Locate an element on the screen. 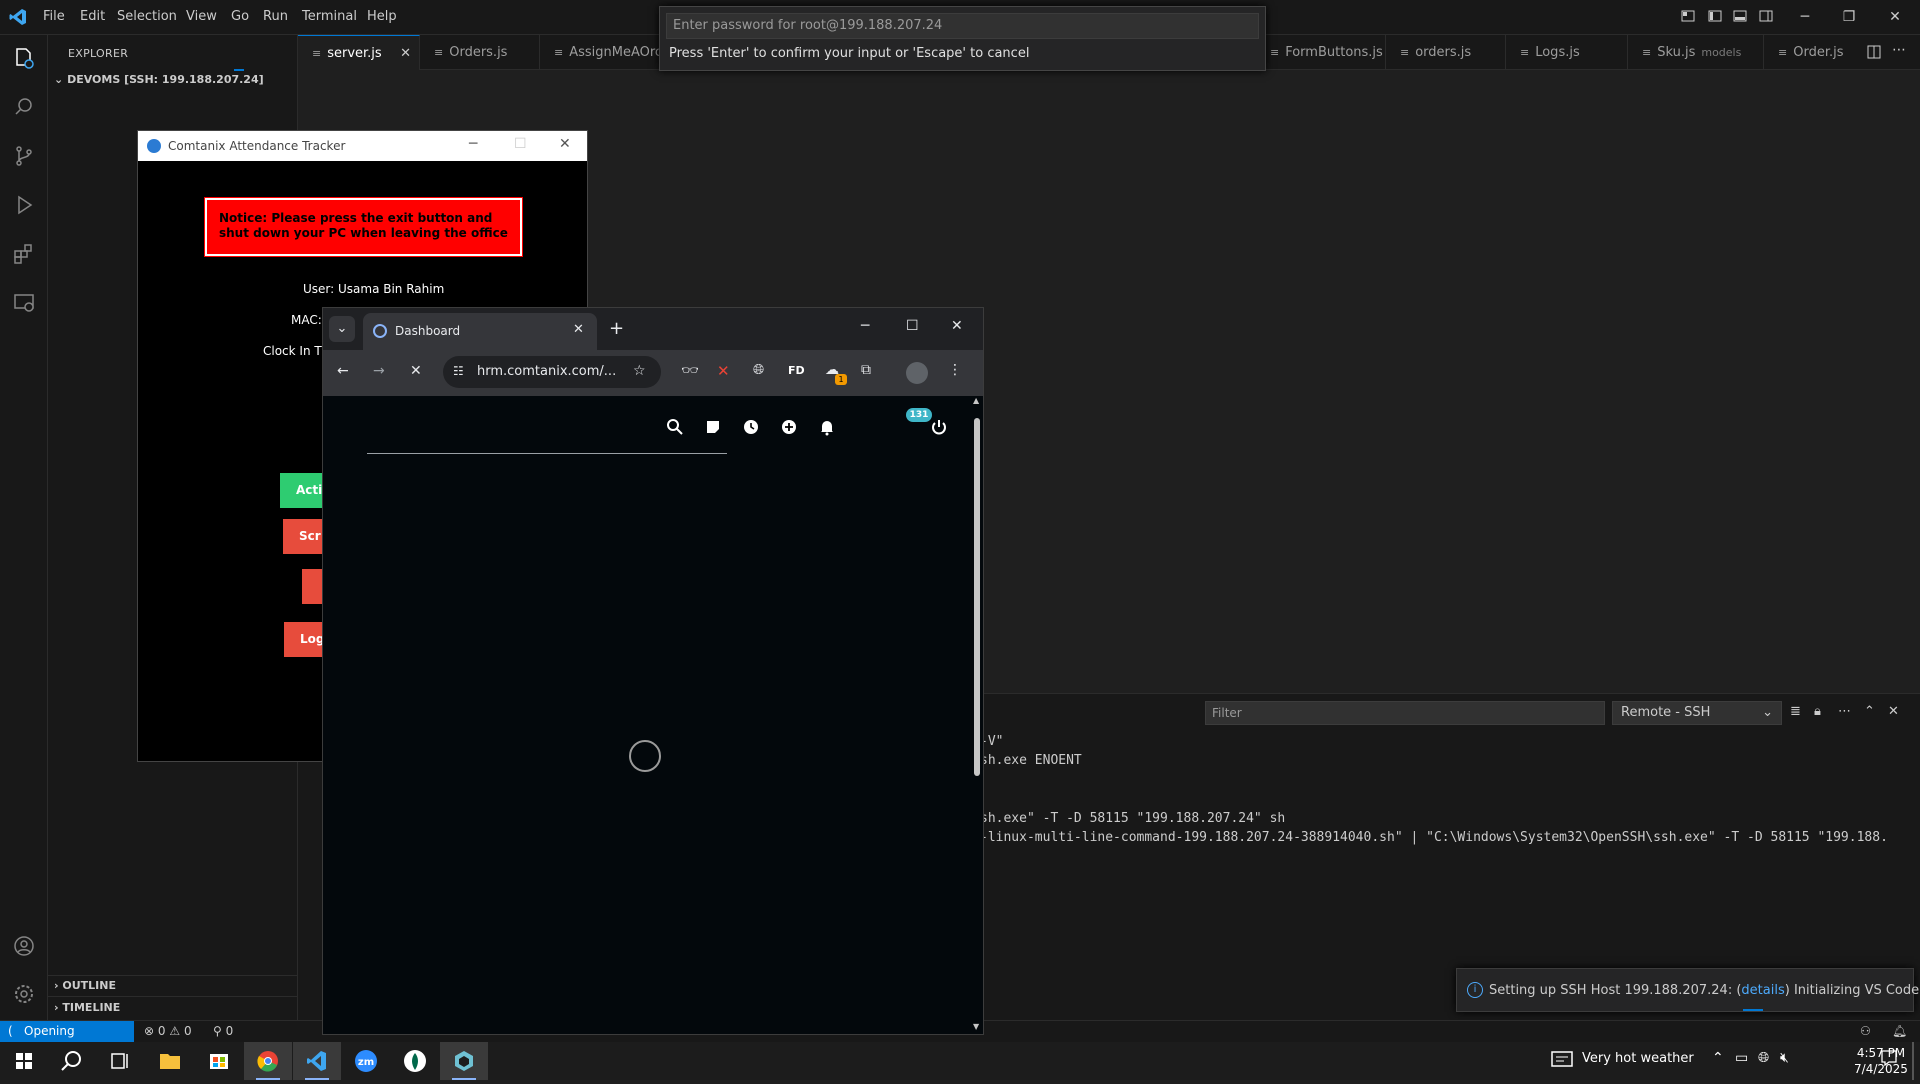  tab-orders-lower-js: ≡ orders.js is located at coordinates (1446, 52).